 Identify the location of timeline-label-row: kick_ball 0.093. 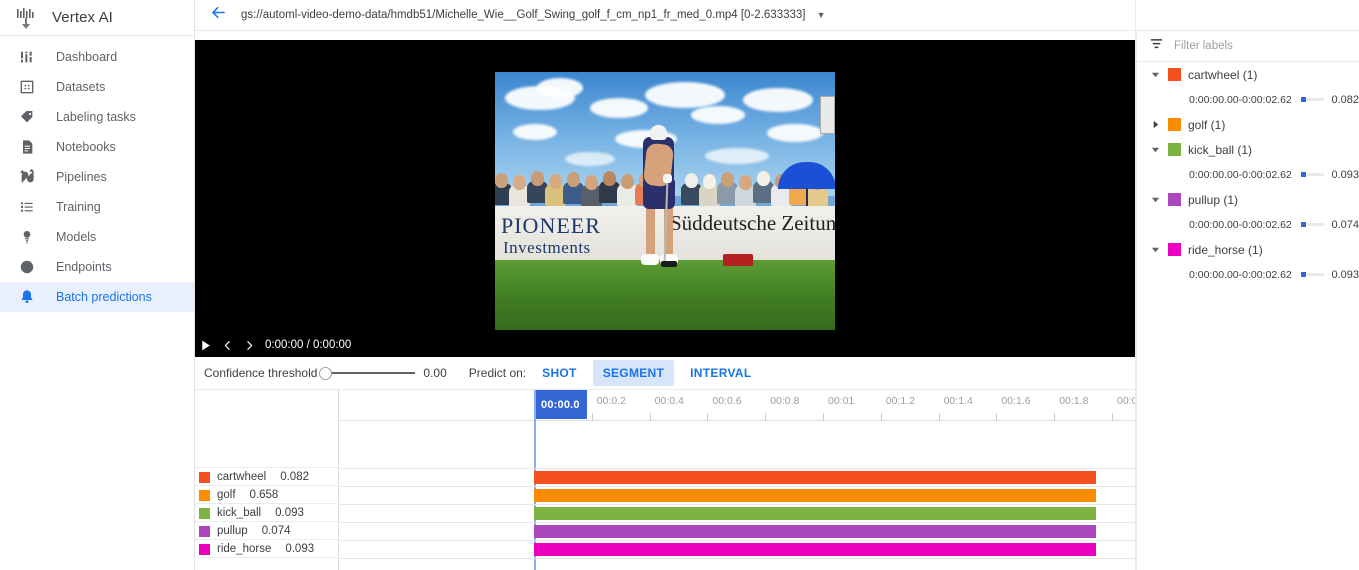
(249, 513).